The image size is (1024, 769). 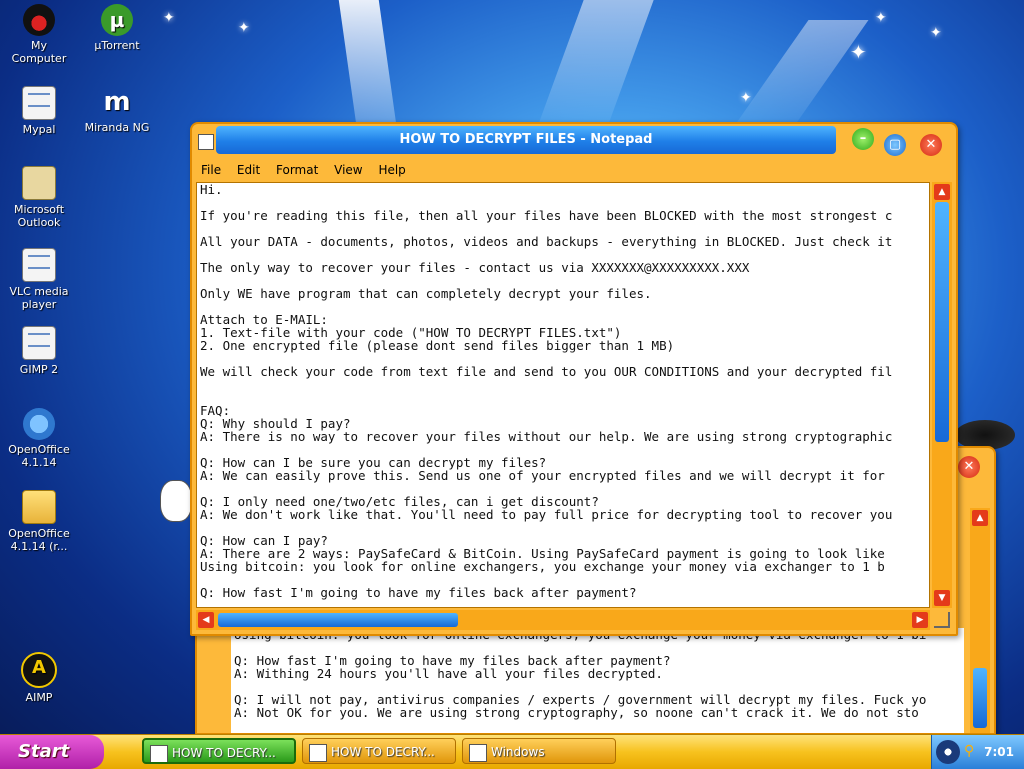 What do you see at coordinates (980, 698) in the screenshot?
I see `scroll-thumb` at bounding box center [980, 698].